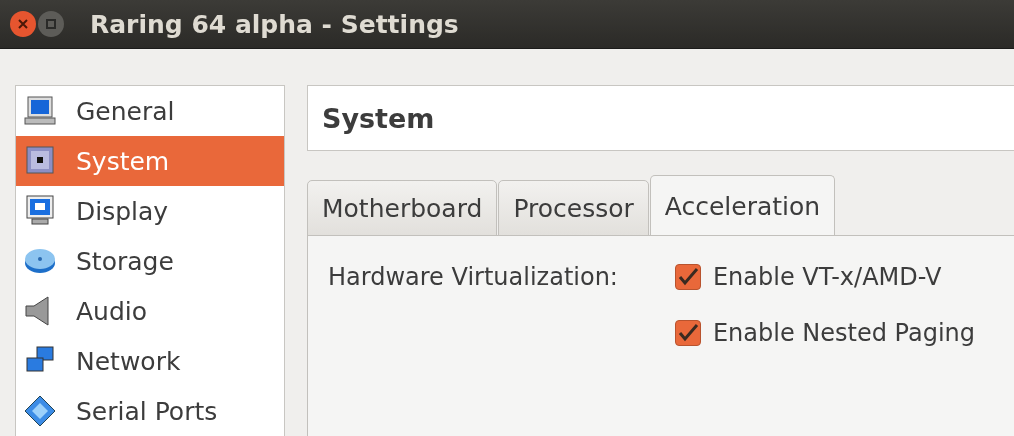  Describe the element at coordinates (402, 208) in the screenshot. I see `tab: Motherboard` at that location.